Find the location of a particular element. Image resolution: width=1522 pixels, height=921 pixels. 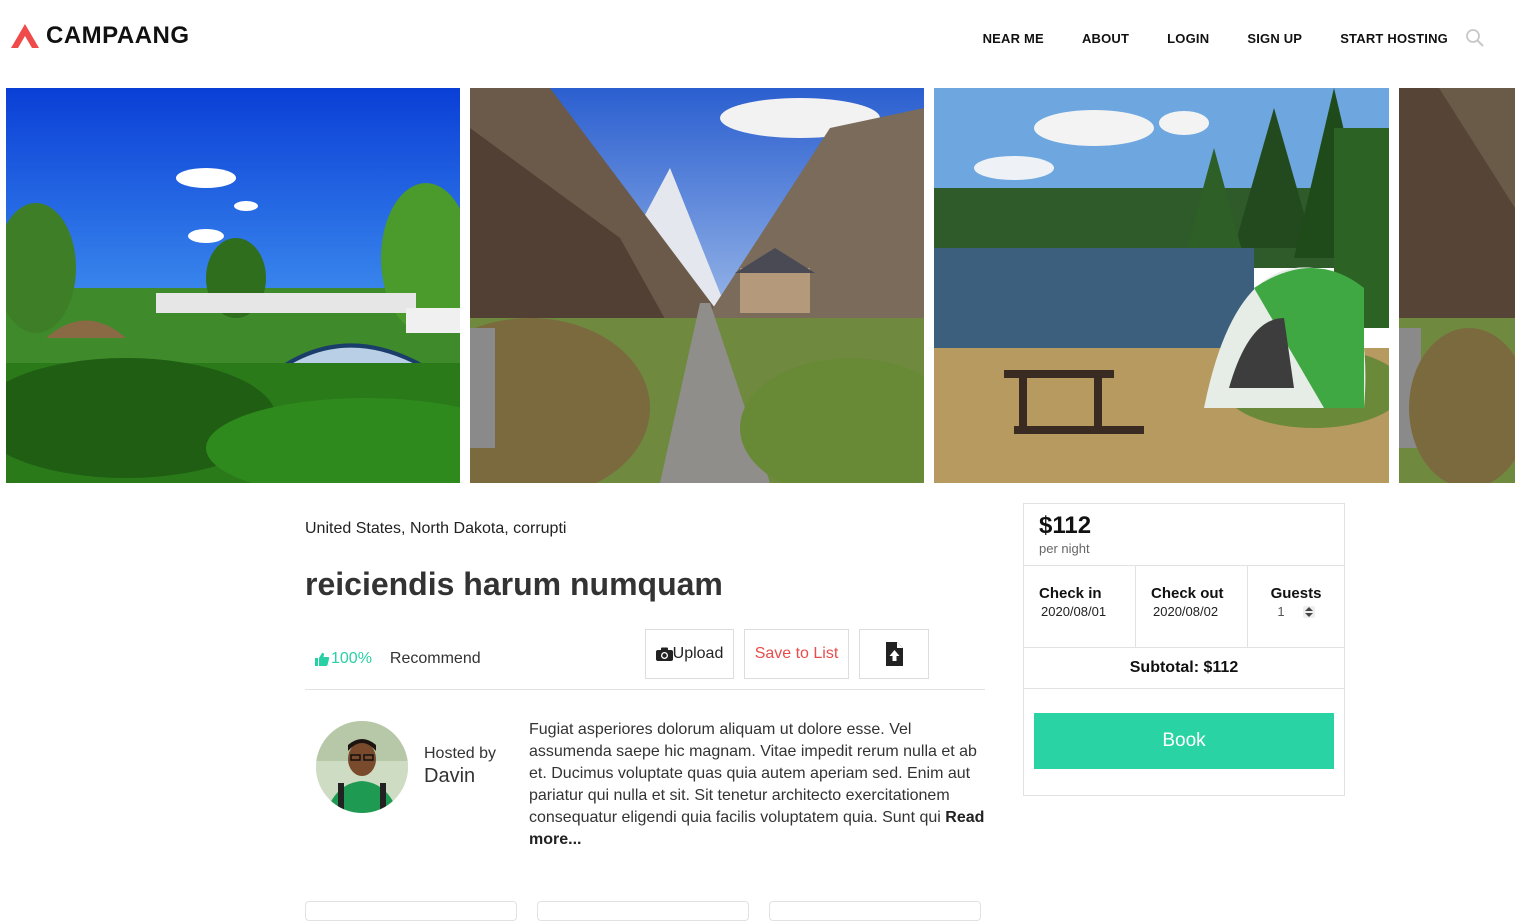

save-to-list-button: Save to List is located at coordinates (796, 654).